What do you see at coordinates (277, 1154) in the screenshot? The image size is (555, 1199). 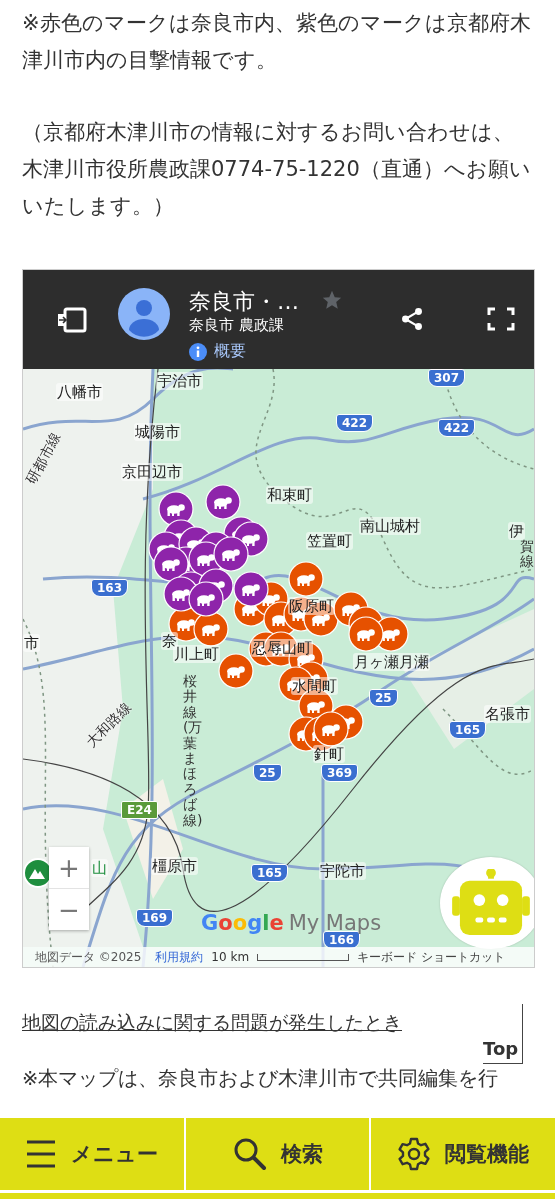 I see `nav-button: 検索` at bounding box center [277, 1154].